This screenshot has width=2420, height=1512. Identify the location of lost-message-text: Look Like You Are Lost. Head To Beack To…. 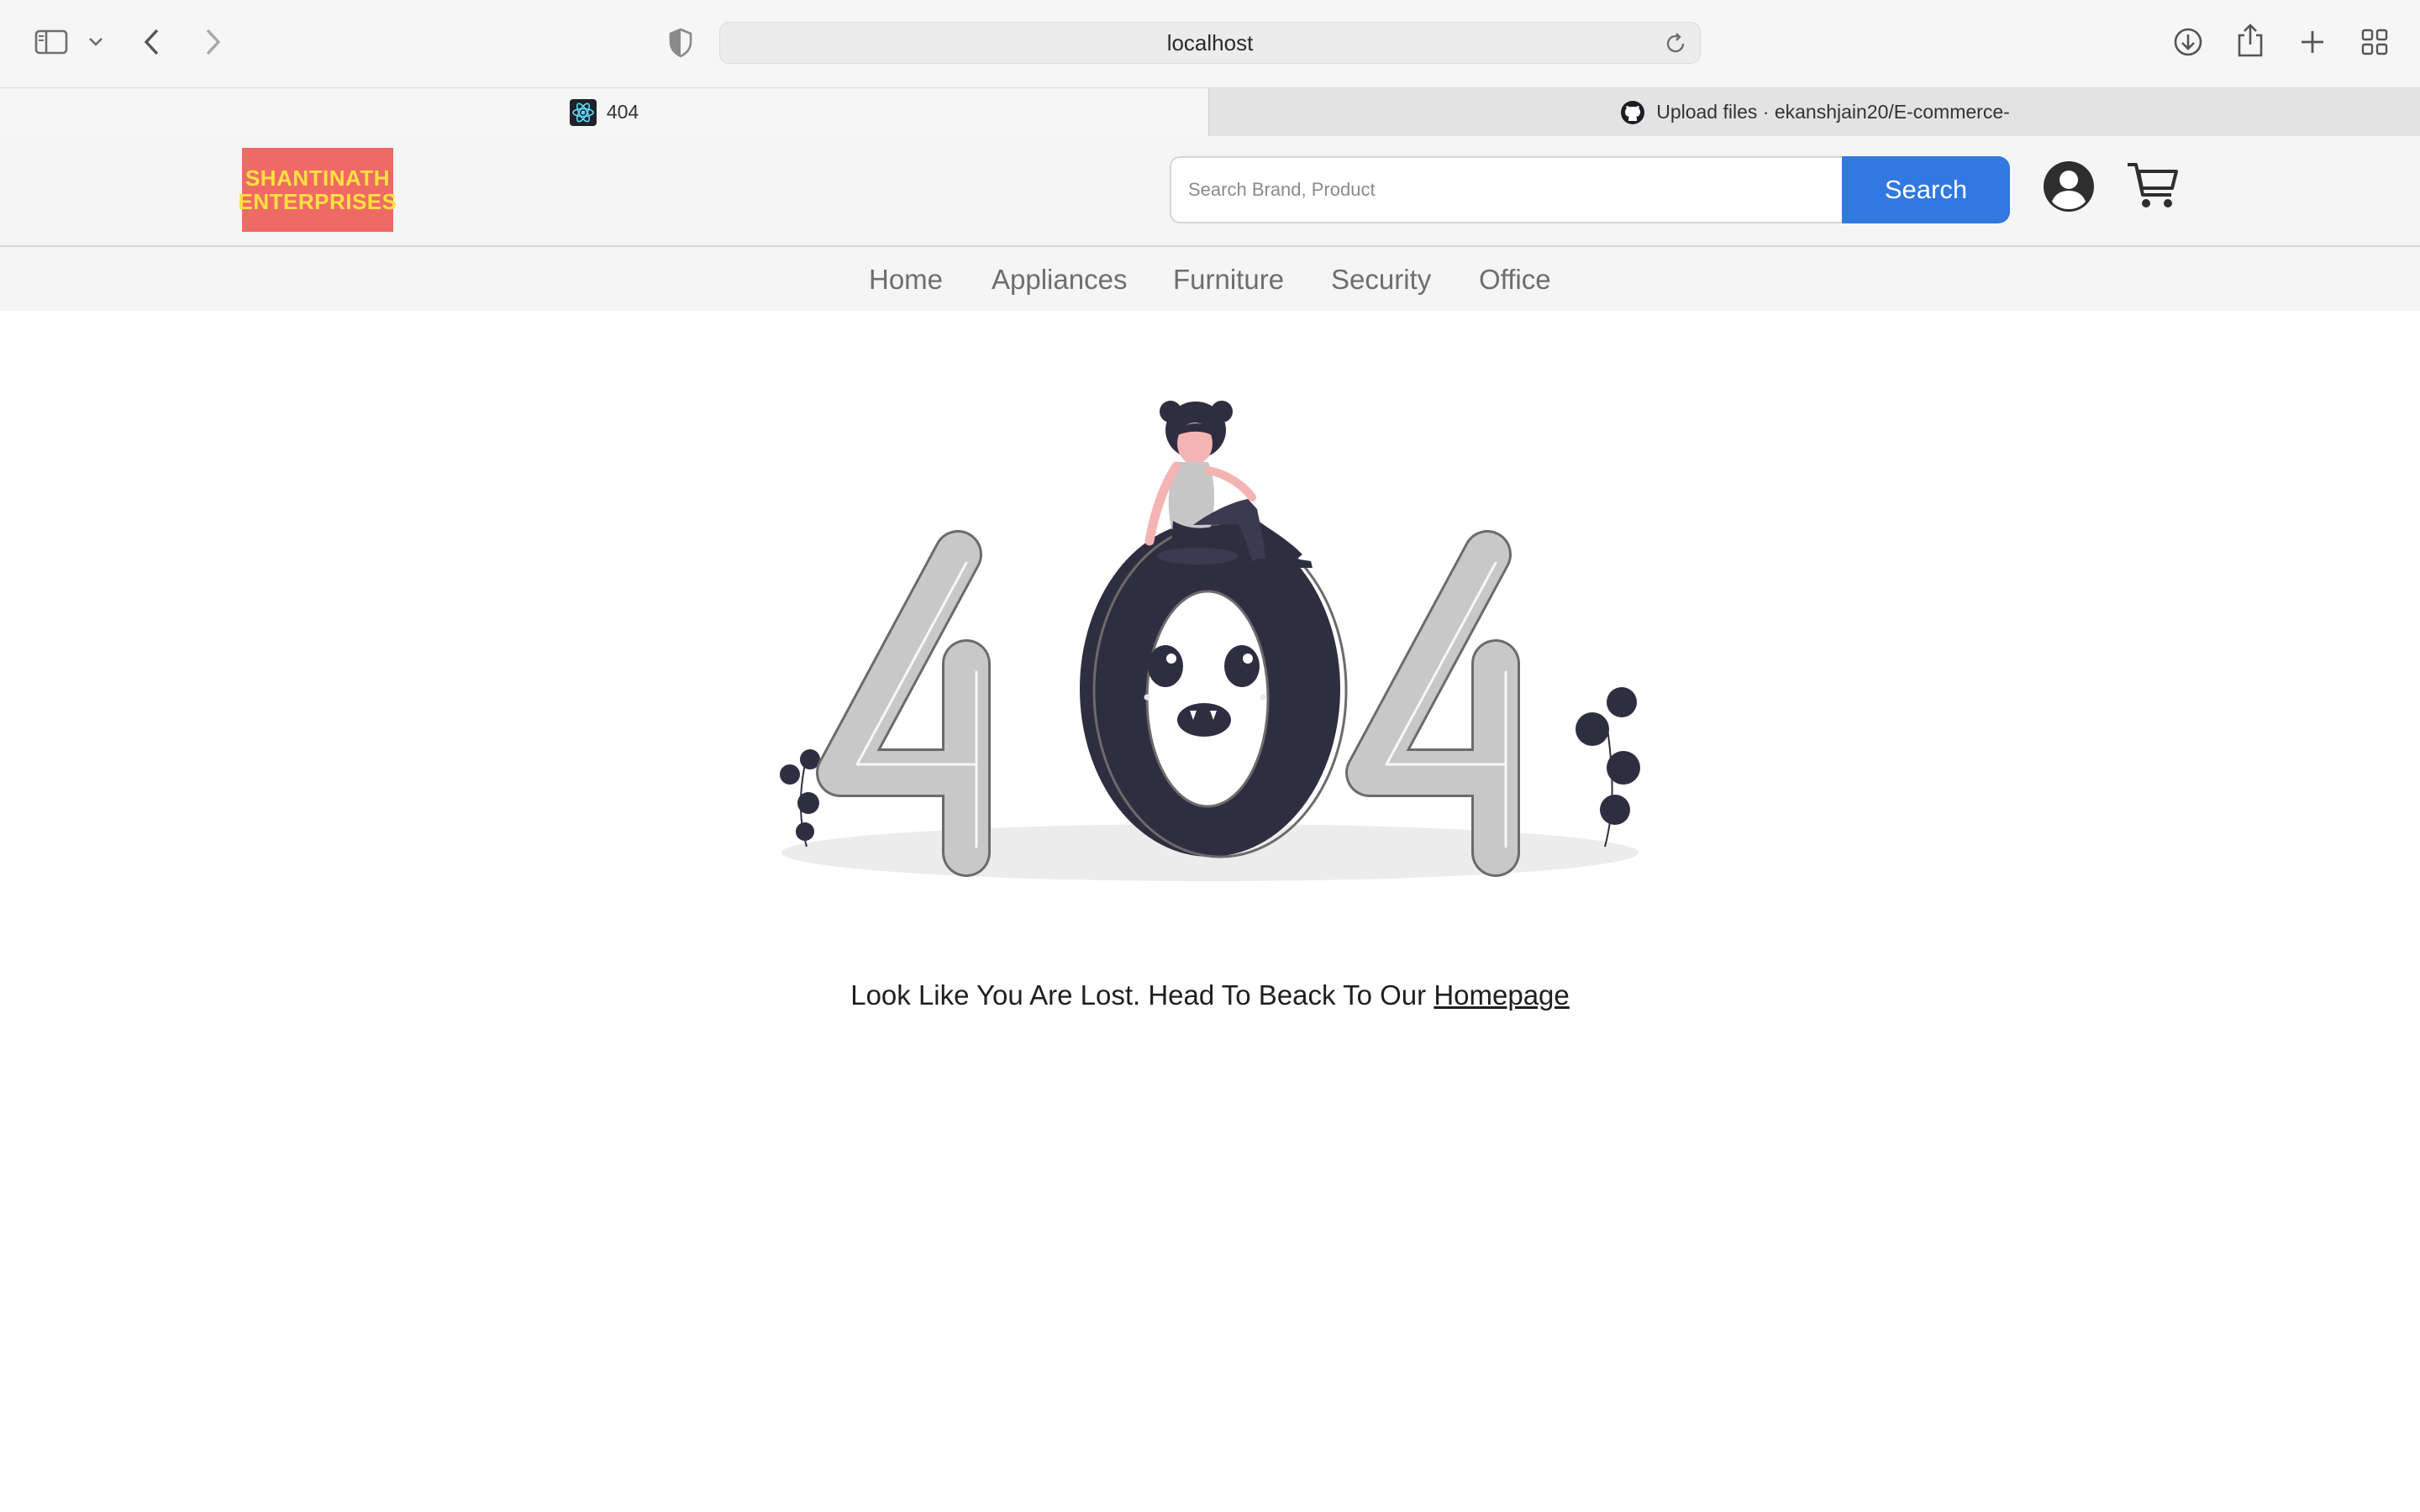
(1142, 995).